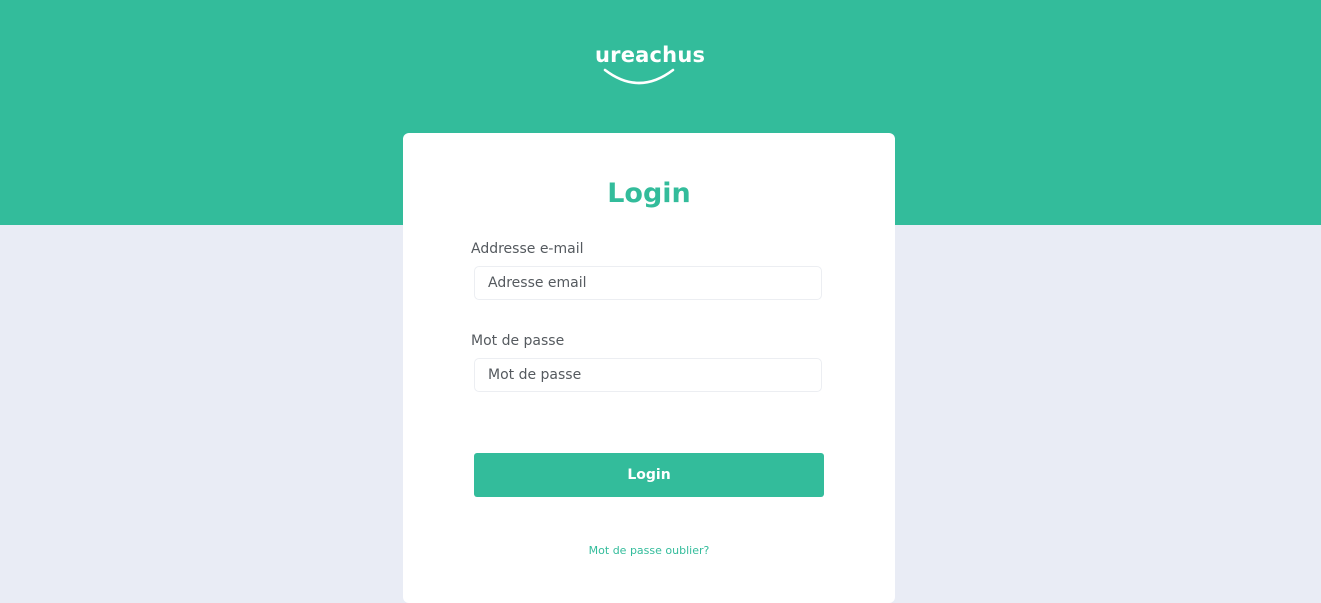 The height and width of the screenshot is (603, 1321). I want to click on forgot-password-link: Mot de passe oublier?, so click(649, 551).